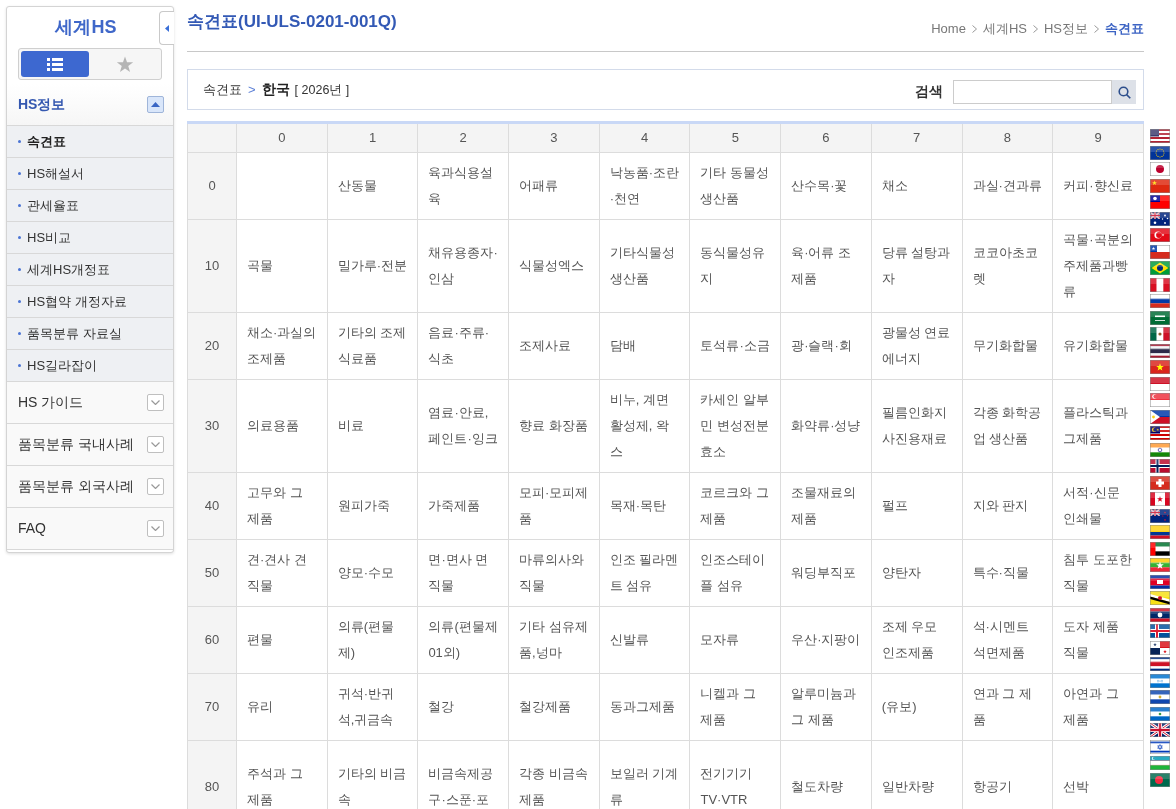 Image resolution: width=1176 pixels, height=809 pixels. I want to click on year-label: [ 2026년 ], so click(322, 90).